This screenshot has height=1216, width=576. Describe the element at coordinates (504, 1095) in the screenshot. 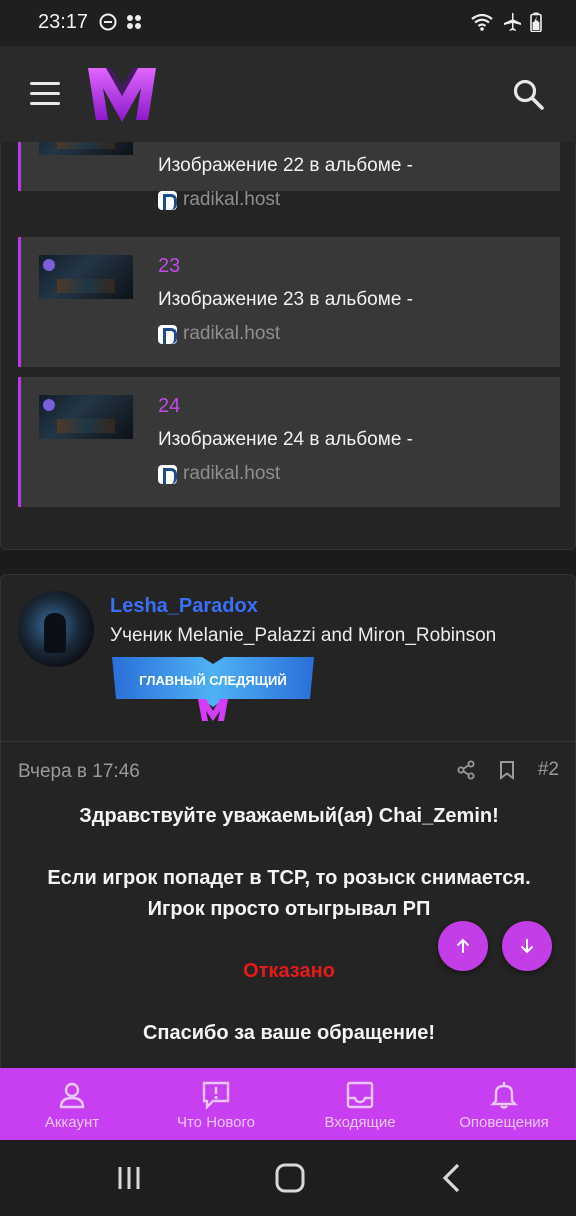

I see `bell-icon` at that location.